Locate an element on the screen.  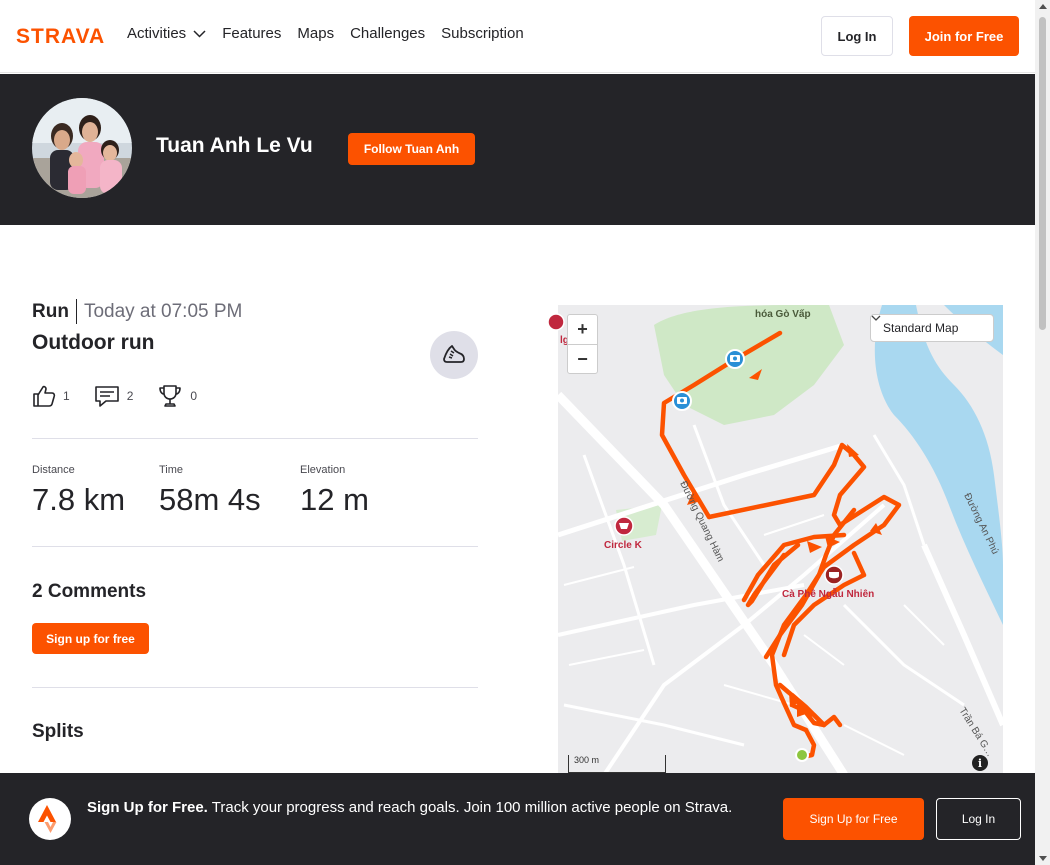
nav-item-features: Features is located at coordinates (251, 33).